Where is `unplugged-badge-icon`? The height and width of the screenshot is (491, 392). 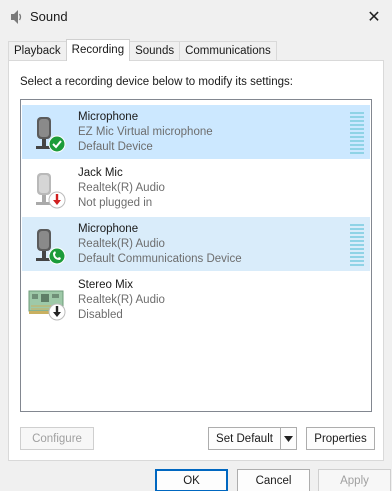
unplugged-badge-icon is located at coordinates (57, 200).